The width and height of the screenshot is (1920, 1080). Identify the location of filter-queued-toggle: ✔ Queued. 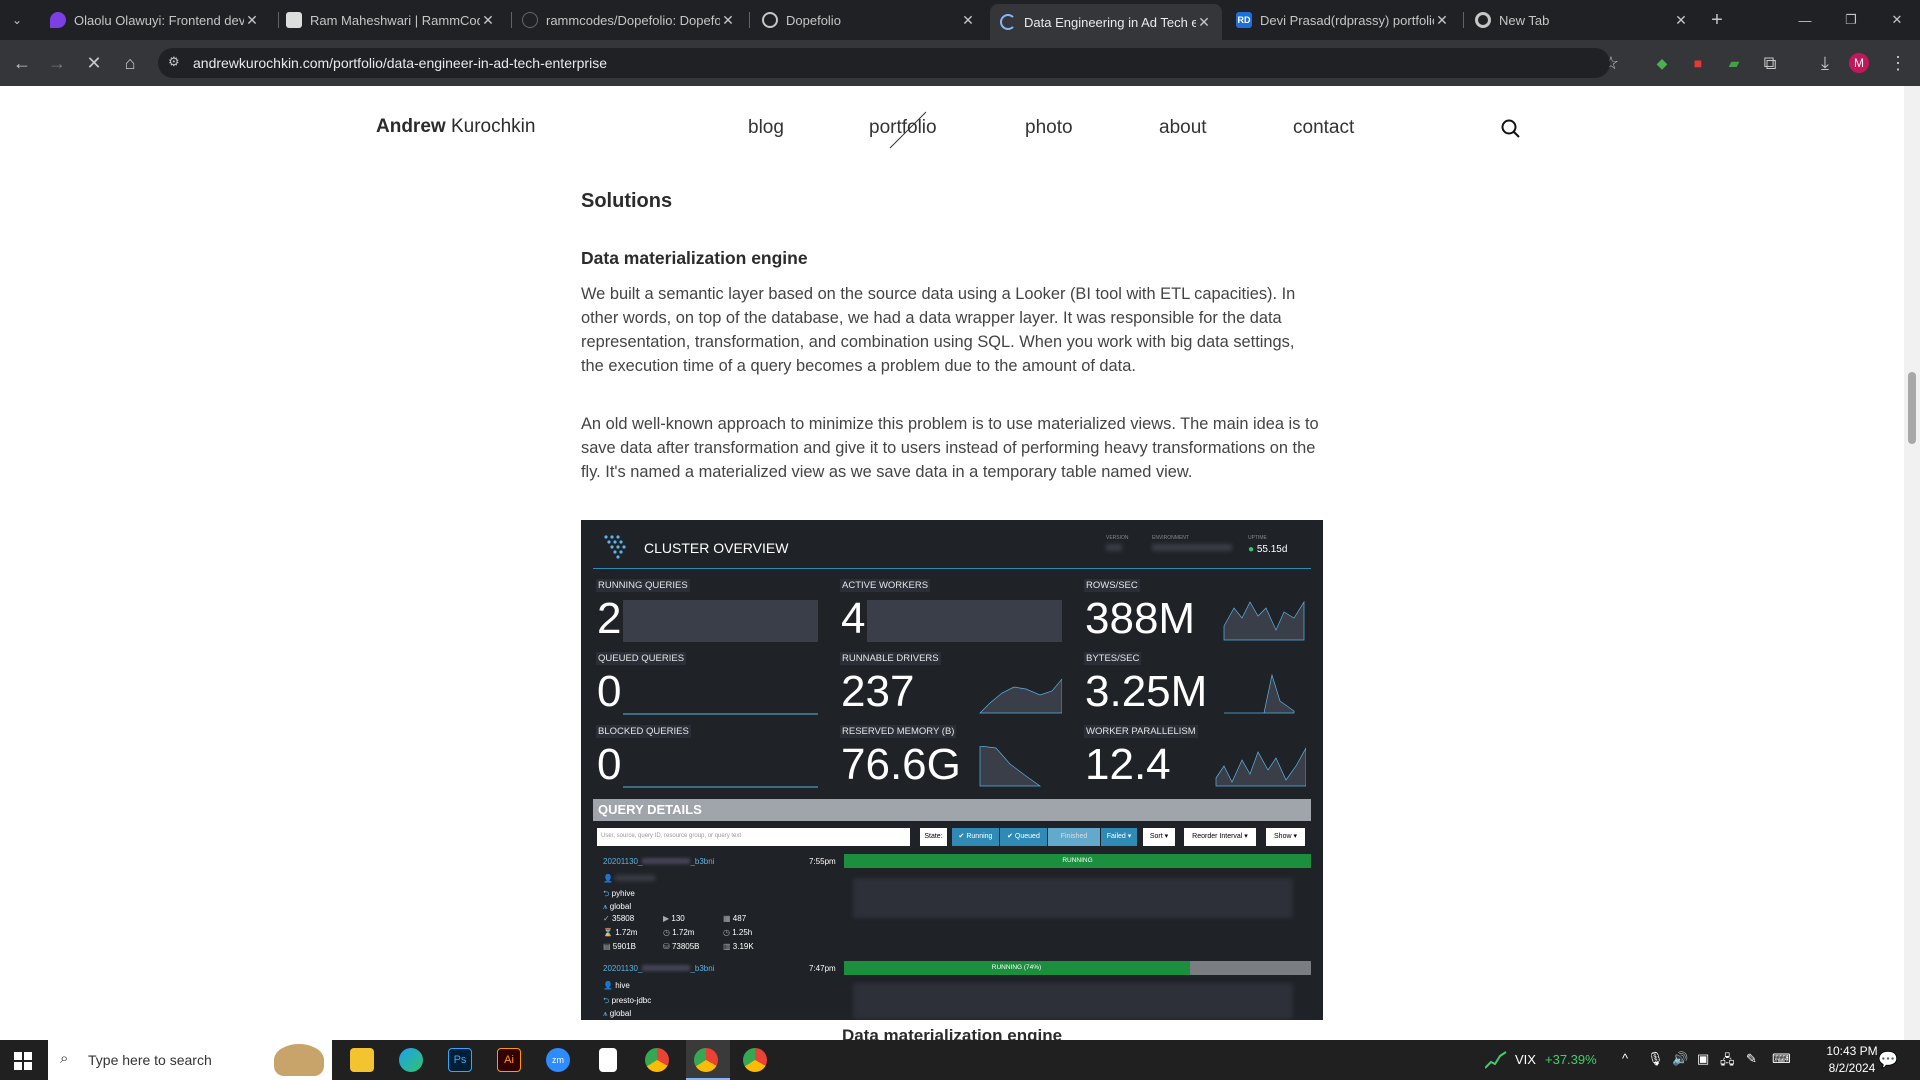
(1023, 837).